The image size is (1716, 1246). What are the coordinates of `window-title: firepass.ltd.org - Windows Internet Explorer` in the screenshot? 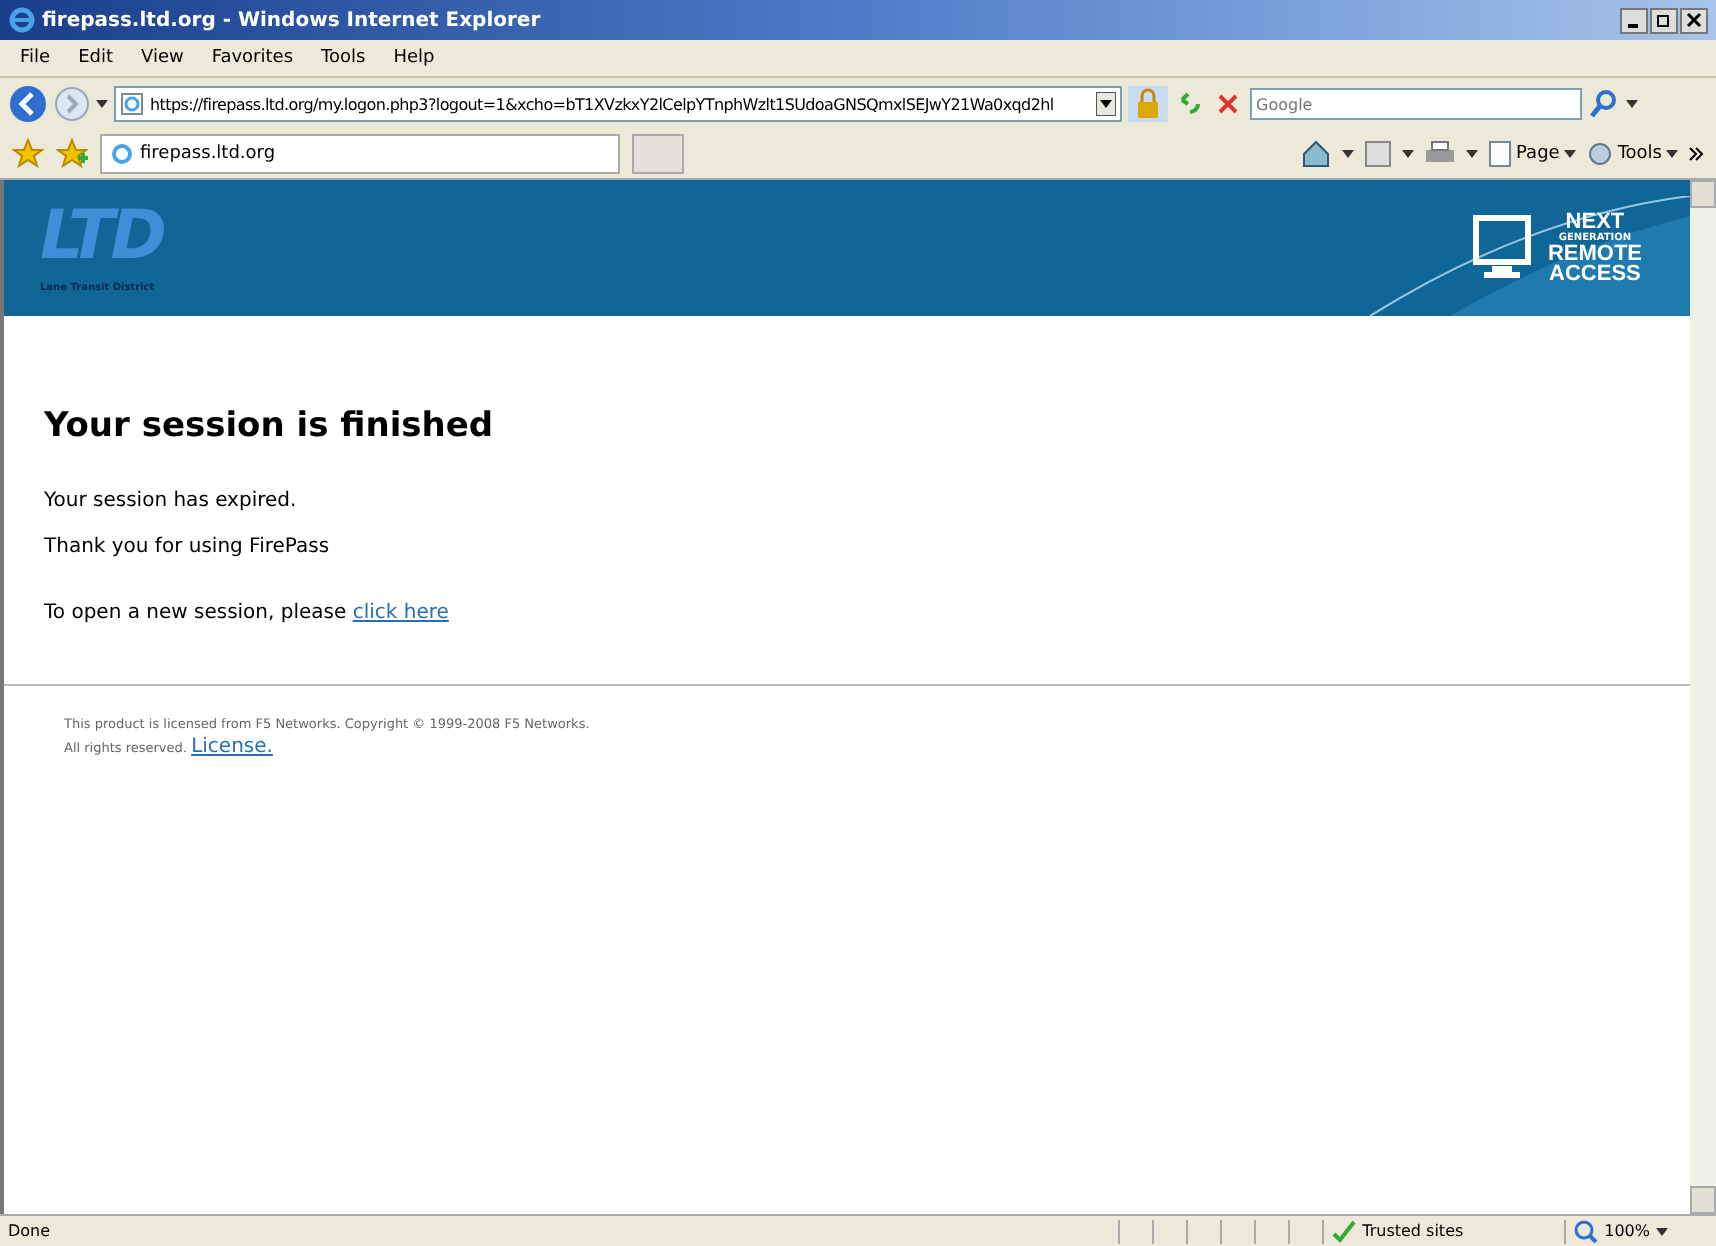 It's located at (292, 20).